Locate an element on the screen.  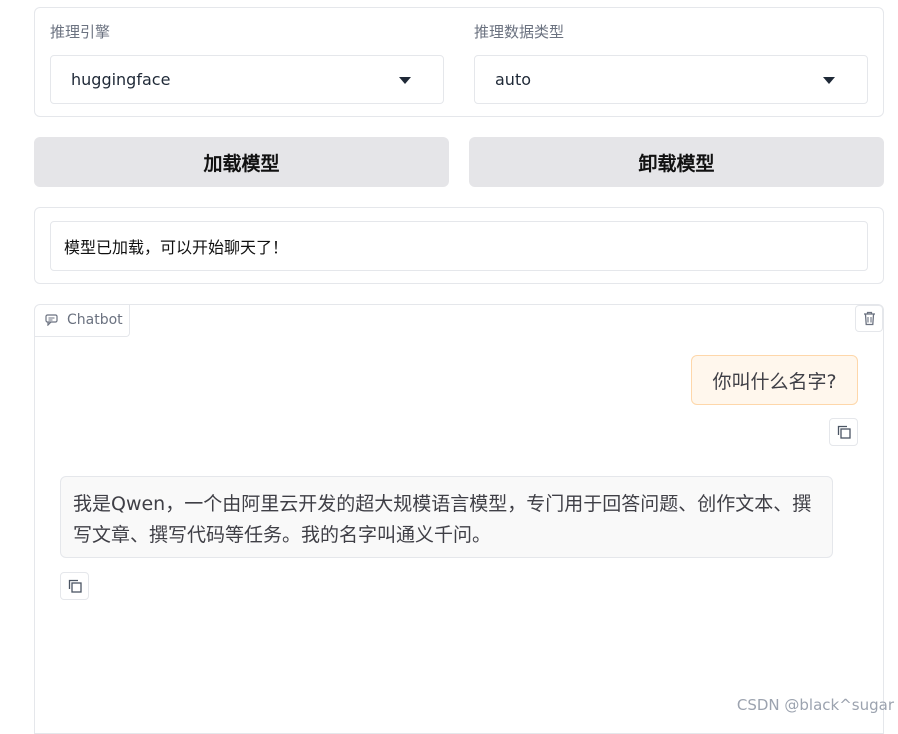
engine-select: huggingface is located at coordinates (247, 79).